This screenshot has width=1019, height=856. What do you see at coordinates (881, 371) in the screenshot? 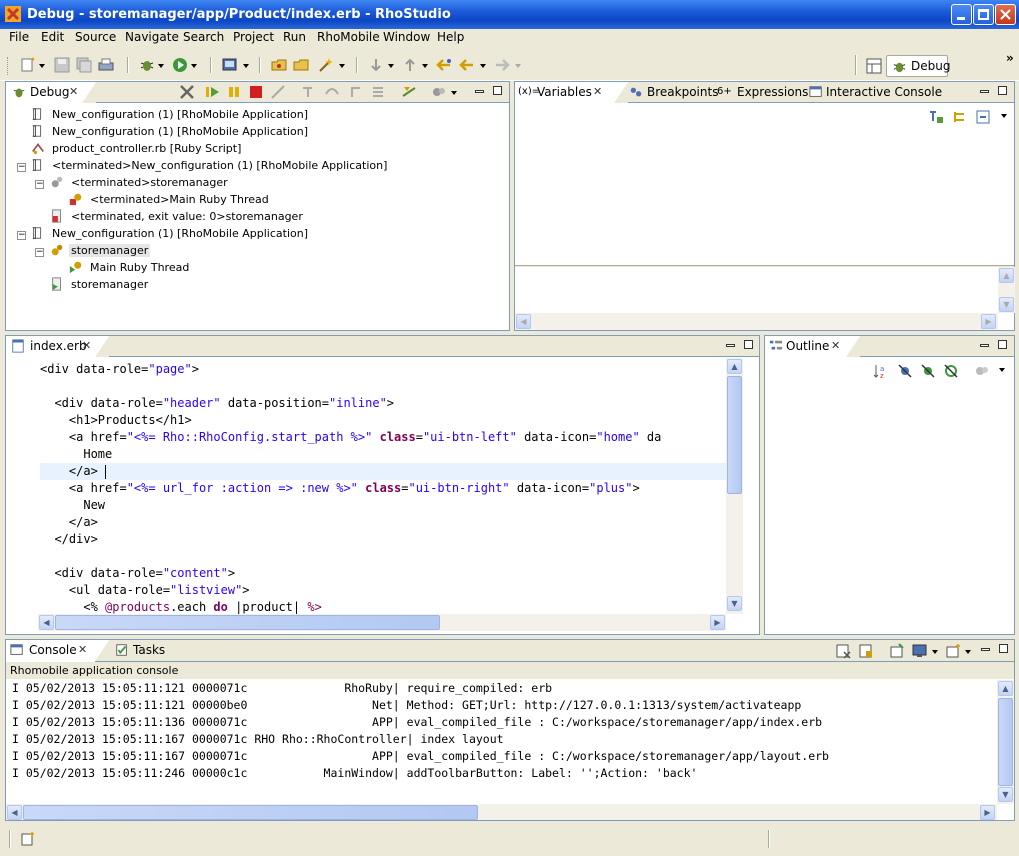
I see `sort-alphabetically-icon: az` at bounding box center [881, 371].